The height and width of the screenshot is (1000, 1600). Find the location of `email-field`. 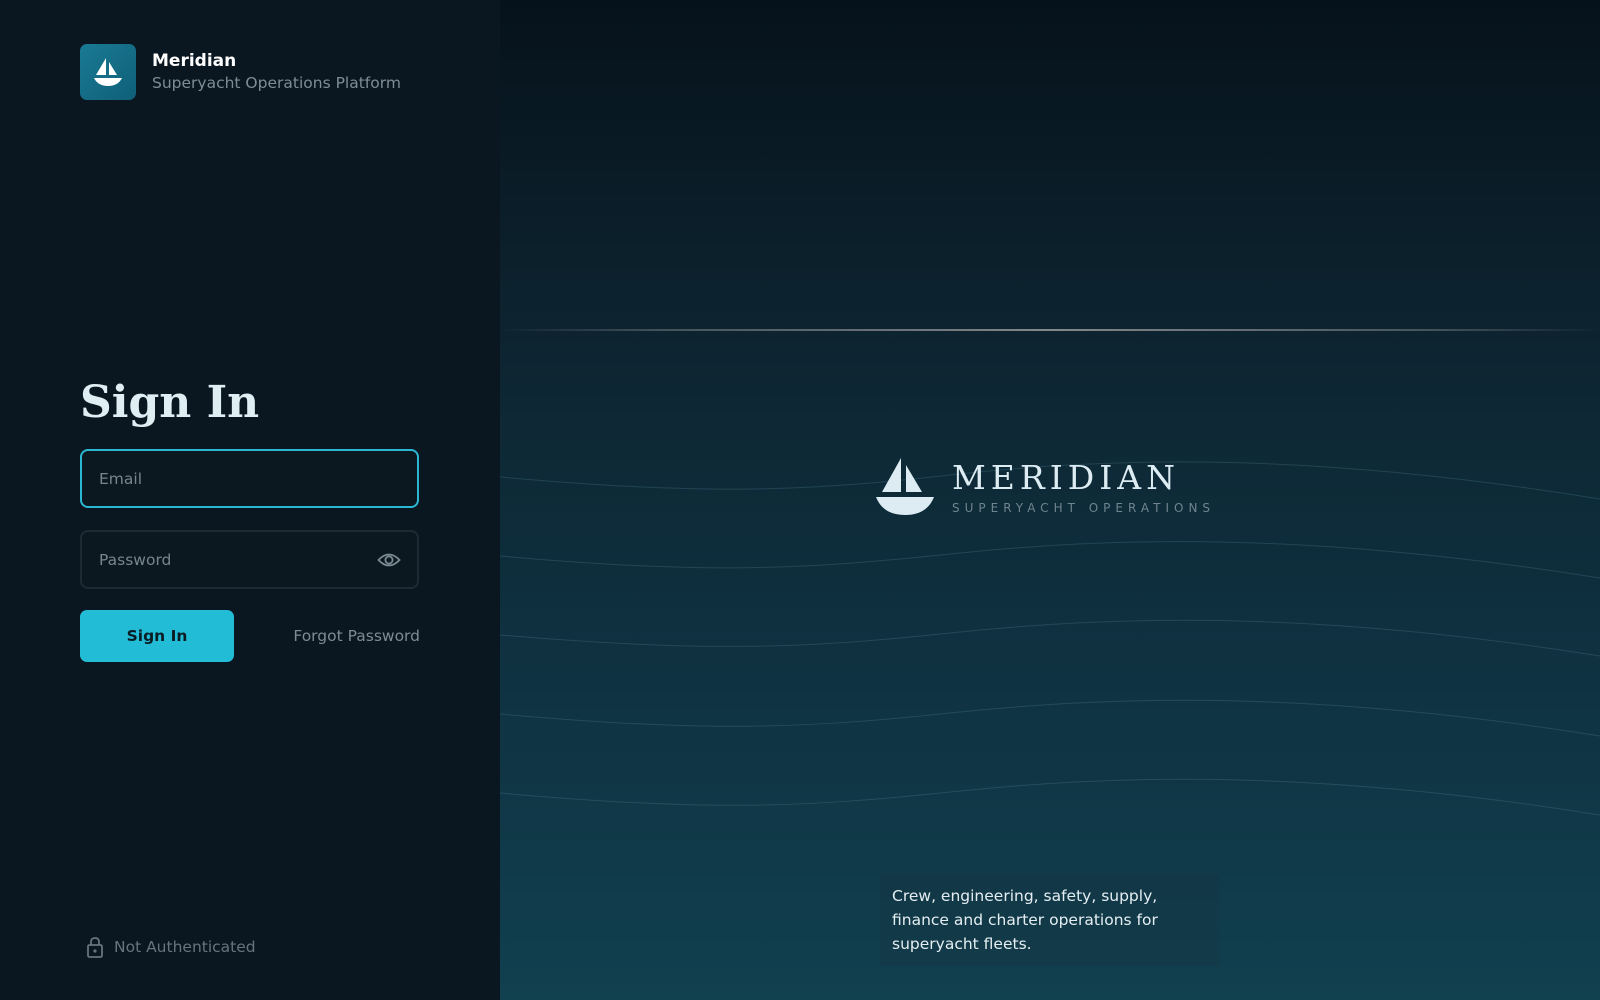

email-field is located at coordinates (249, 478).